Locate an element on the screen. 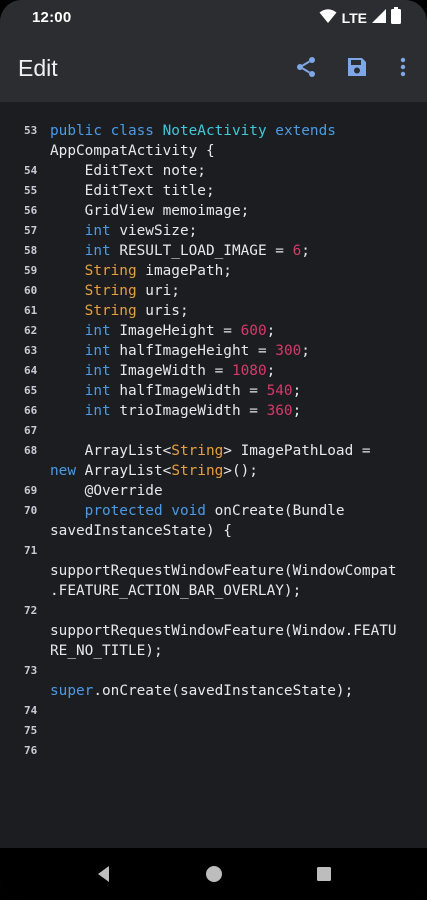  recents-icon is located at coordinates (324, 877).